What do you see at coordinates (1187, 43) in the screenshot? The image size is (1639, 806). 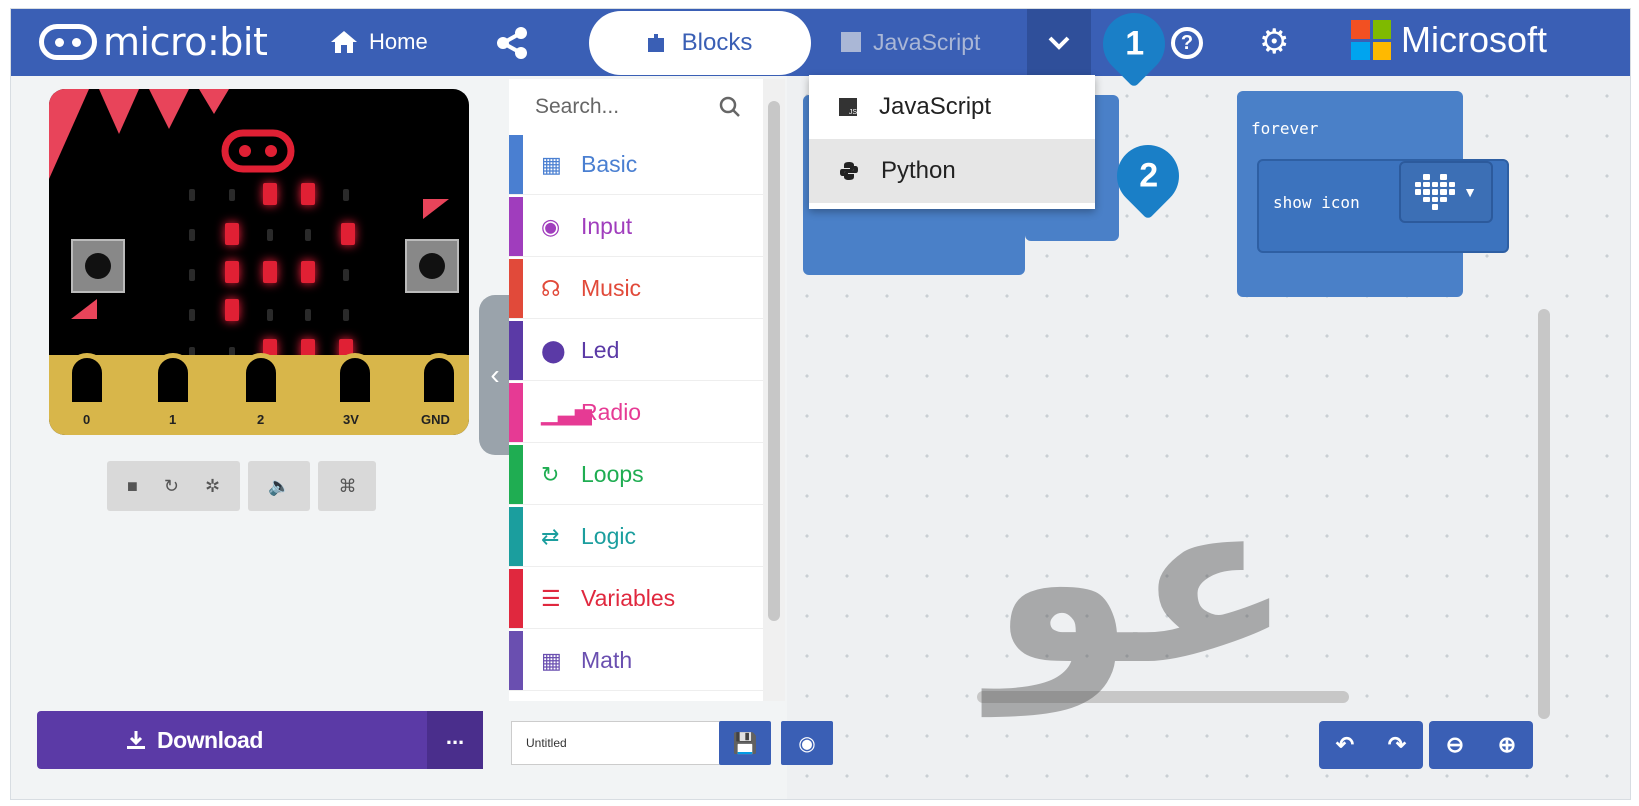 I see `help-icon: ?` at bounding box center [1187, 43].